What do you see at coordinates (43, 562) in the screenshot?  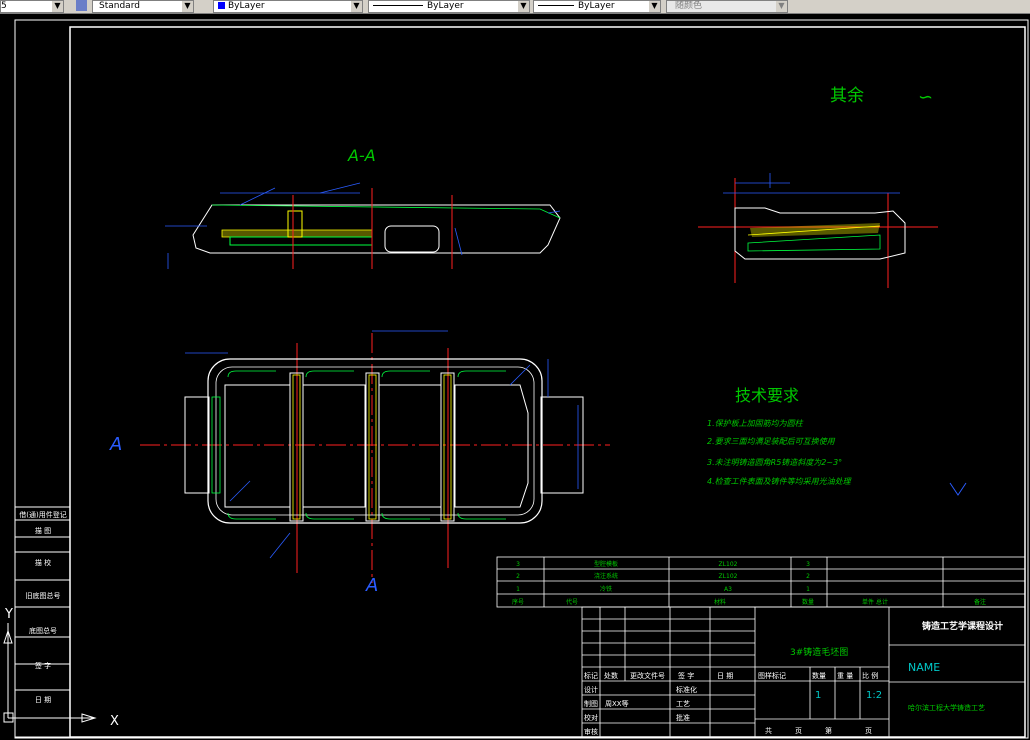 I see `strip-item: 描 校` at bounding box center [43, 562].